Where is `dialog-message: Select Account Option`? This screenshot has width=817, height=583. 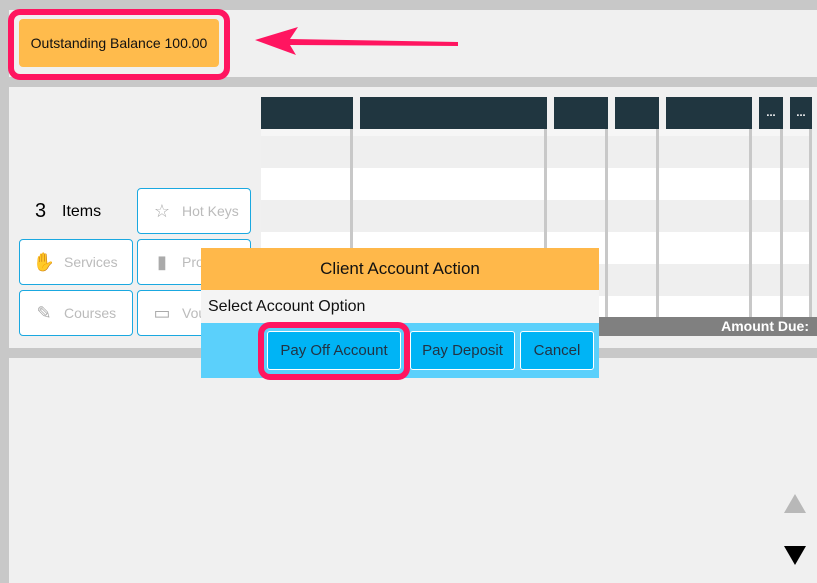 dialog-message: Select Account Option is located at coordinates (400, 306).